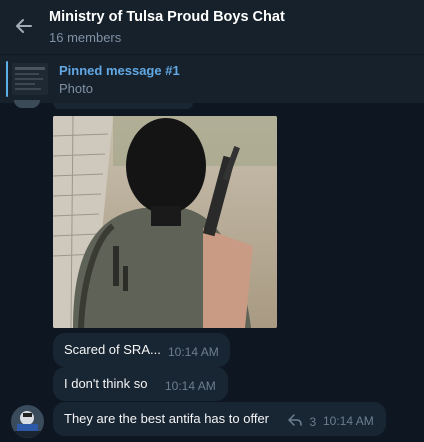 The height and width of the screenshot is (442, 424). Describe the element at coordinates (27, 104) in the screenshot. I see `previous-avatar` at that location.